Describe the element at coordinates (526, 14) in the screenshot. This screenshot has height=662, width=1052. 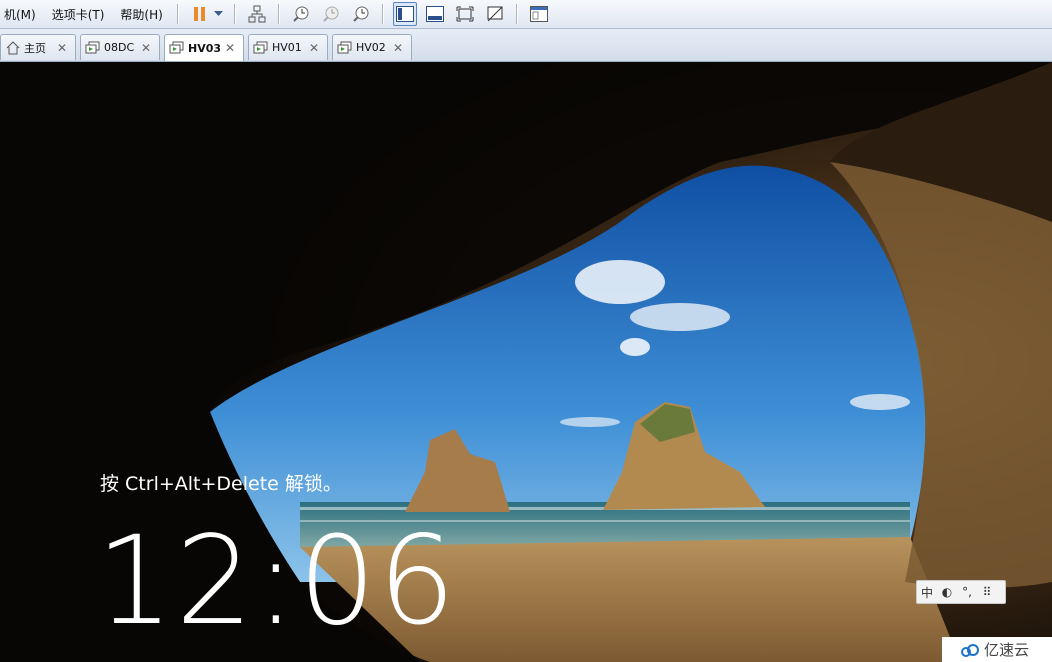
I see `menu-toolbar: 机(M) 选项卡(T) 帮助(H)` at that location.